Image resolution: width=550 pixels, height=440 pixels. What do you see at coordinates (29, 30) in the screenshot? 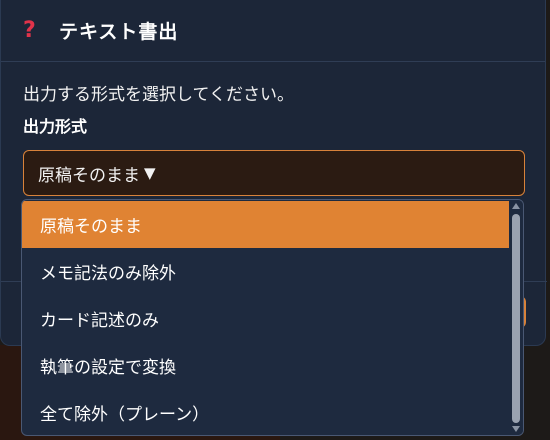
I see `question-mark-icon: ?` at bounding box center [29, 30].